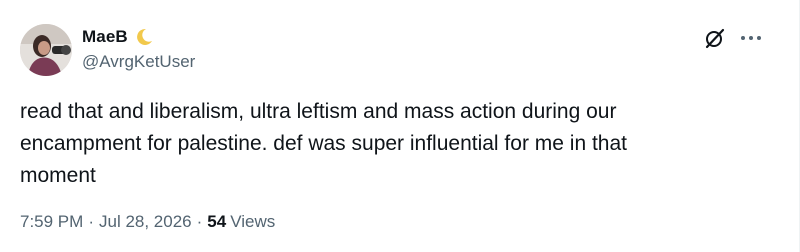  What do you see at coordinates (51, 222) in the screenshot?
I see `tweet-time: 7:59 PM` at bounding box center [51, 222].